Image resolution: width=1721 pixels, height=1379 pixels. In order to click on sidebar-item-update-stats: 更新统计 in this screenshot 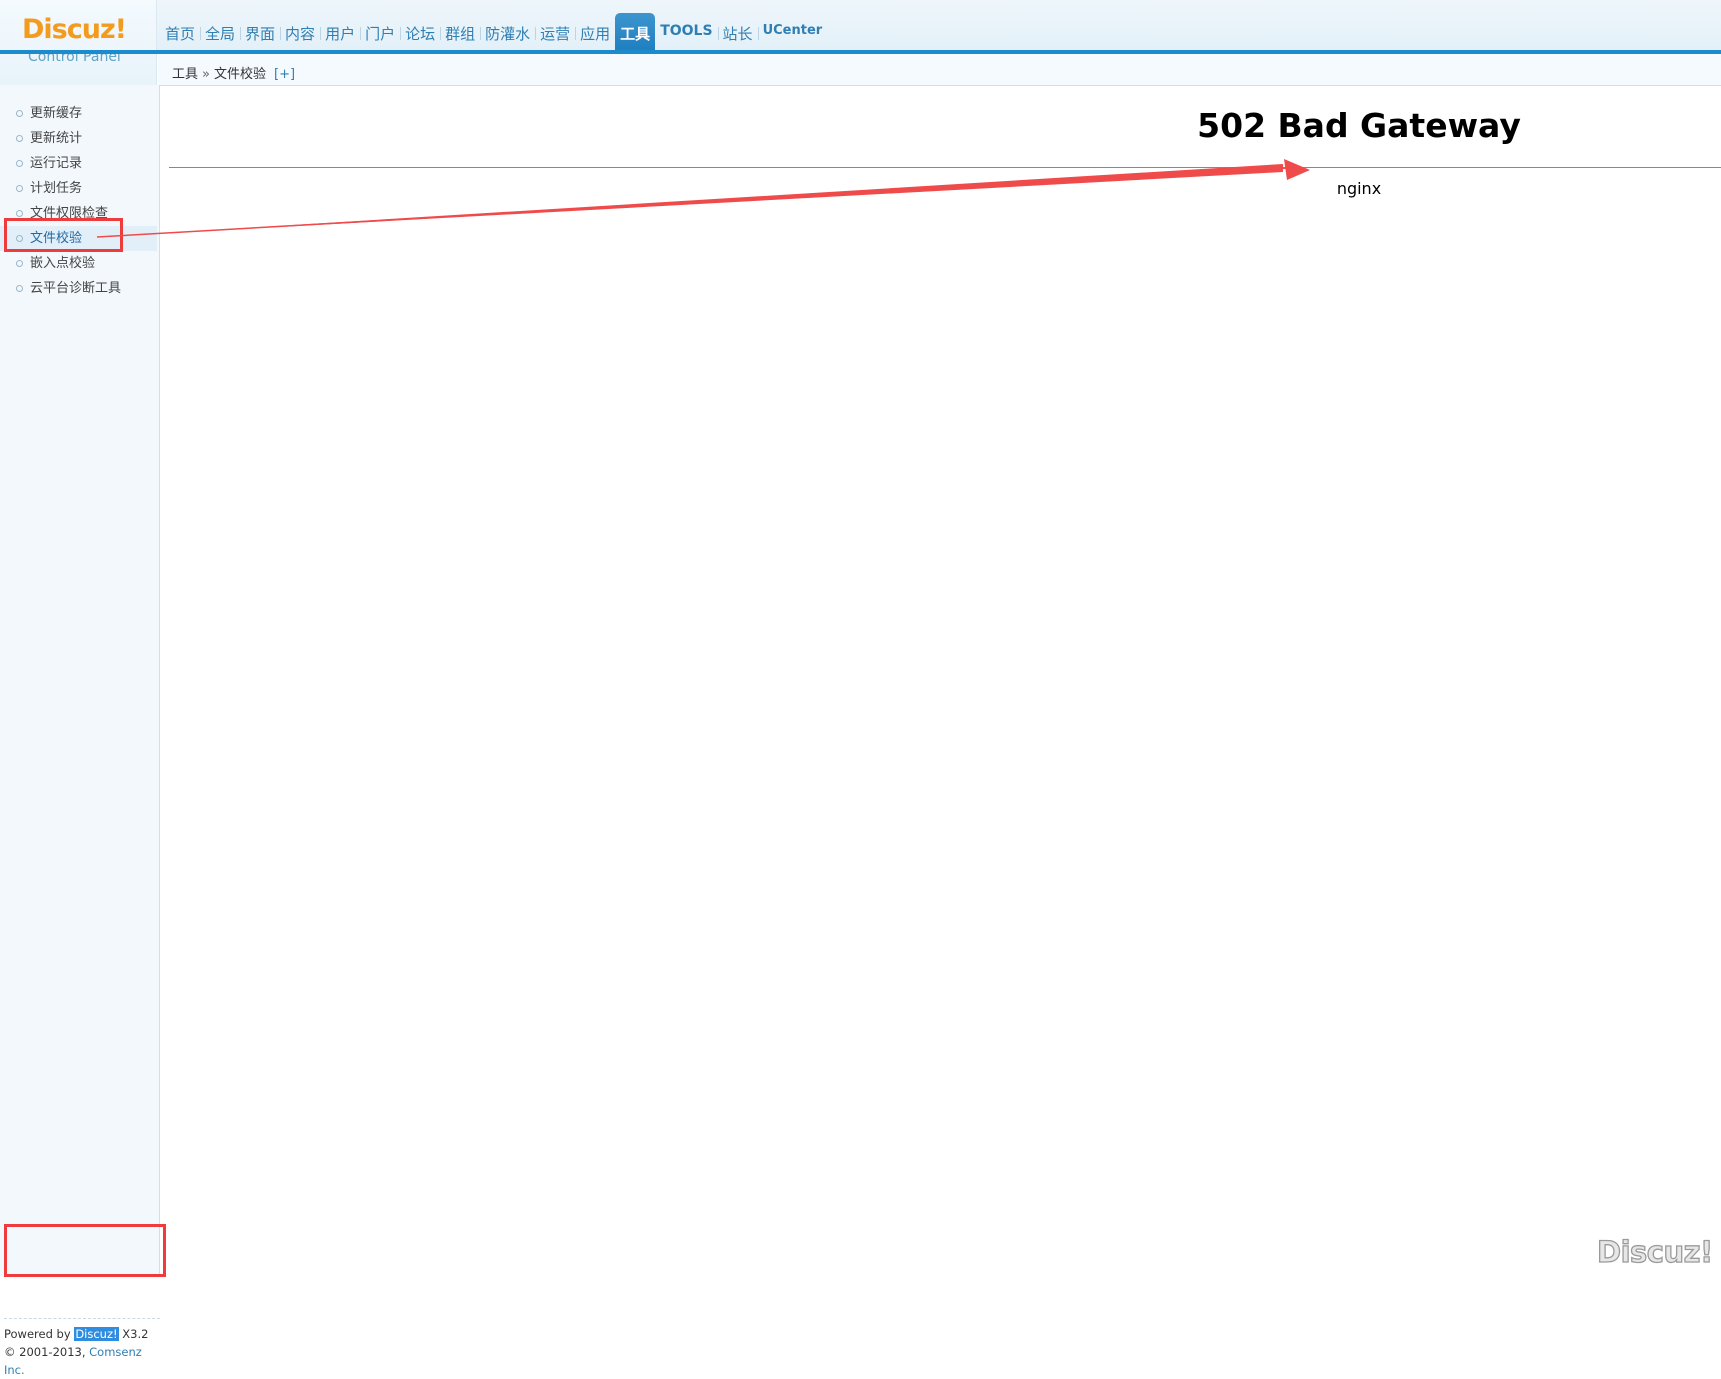, I will do `click(78, 138)`.